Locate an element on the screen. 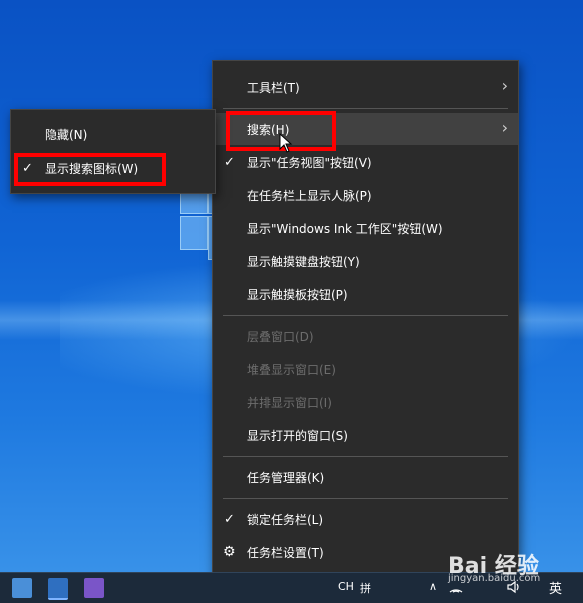  menu-item-task-manager: 任务管理器(K) is located at coordinates (365, 477).